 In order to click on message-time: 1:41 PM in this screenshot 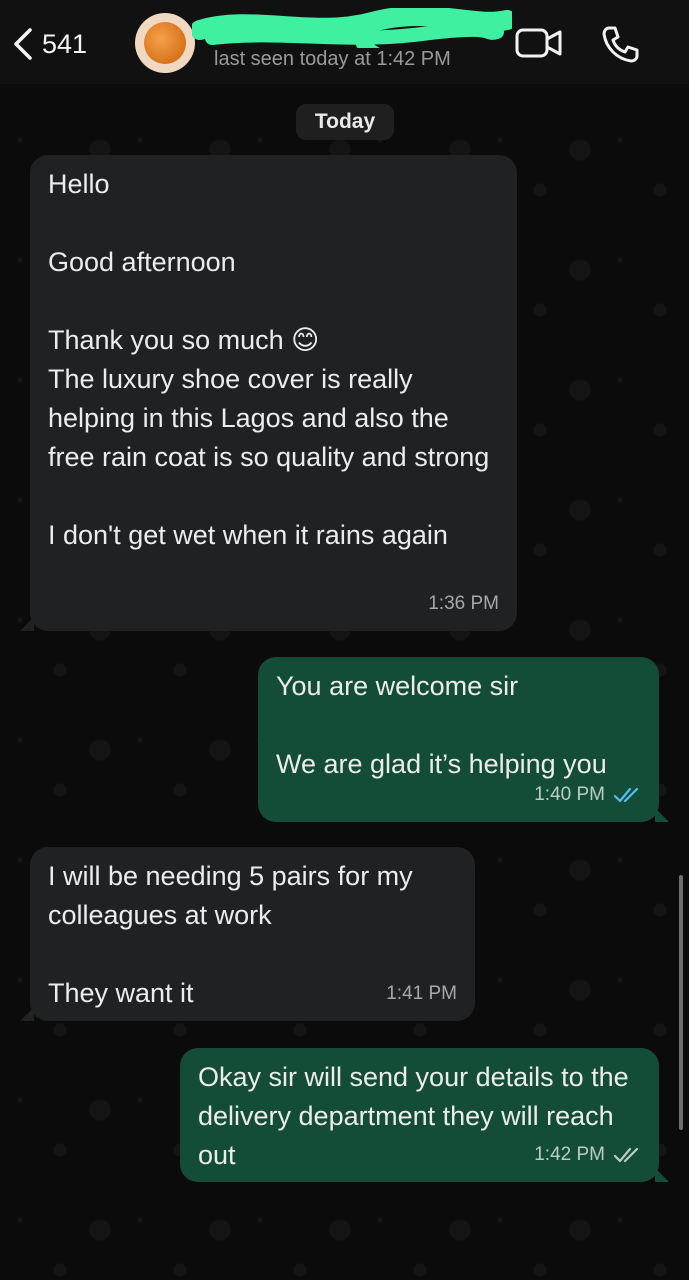, I will do `click(421, 993)`.